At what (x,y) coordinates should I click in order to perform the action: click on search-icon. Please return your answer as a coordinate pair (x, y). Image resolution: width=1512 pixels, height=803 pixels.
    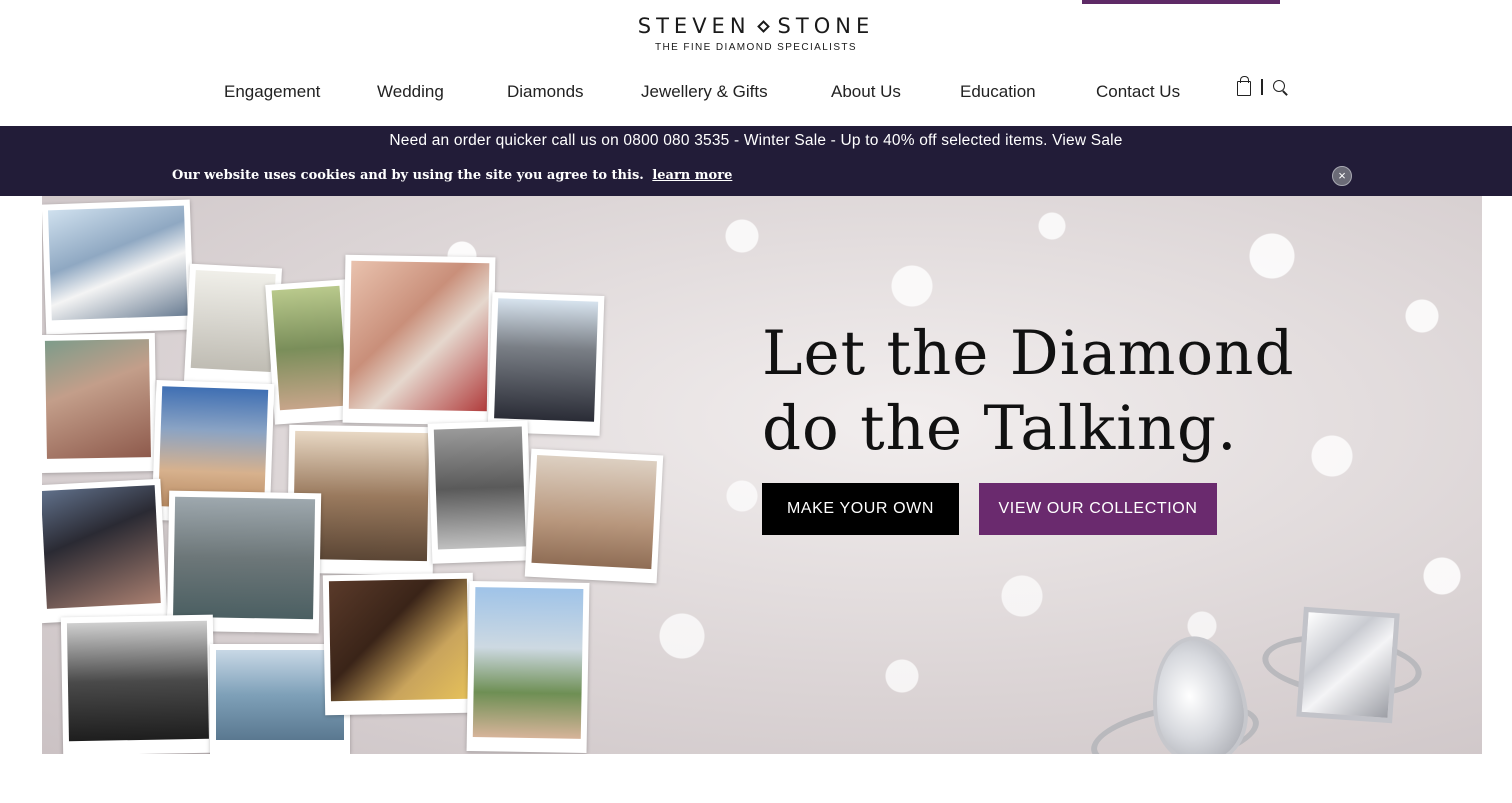
    Looking at the image, I should click on (1279, 87).